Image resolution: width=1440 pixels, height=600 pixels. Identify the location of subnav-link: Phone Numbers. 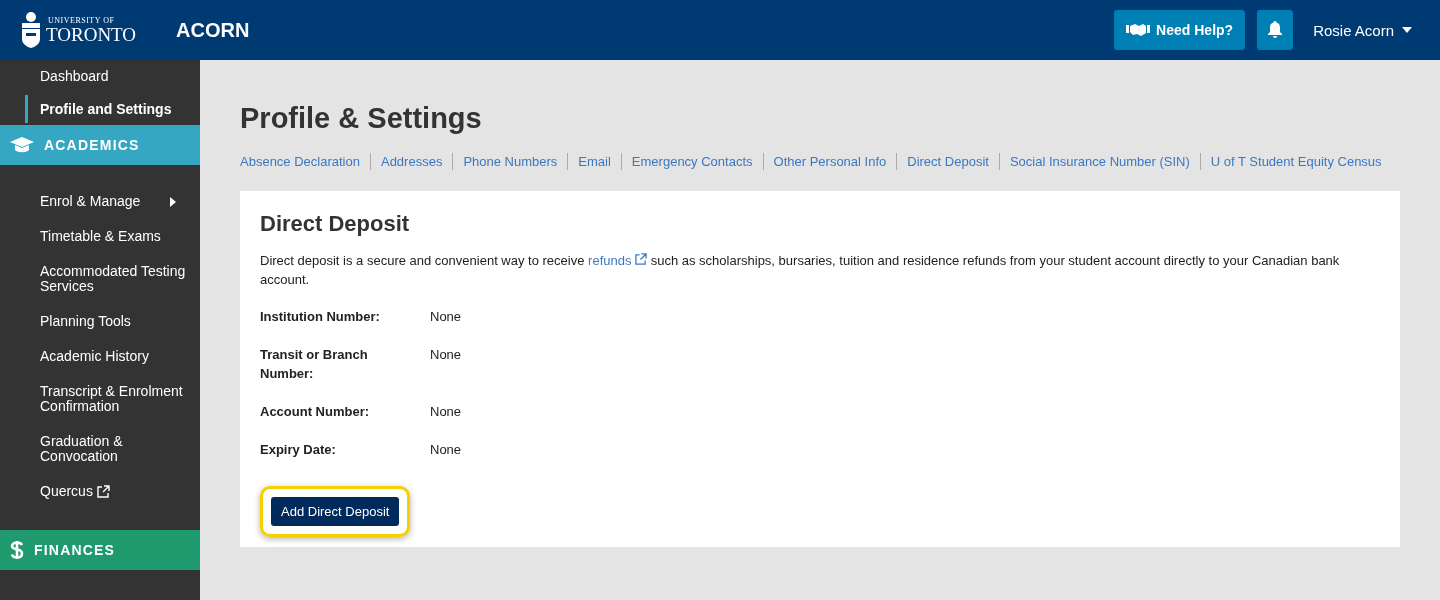
(510, 161).